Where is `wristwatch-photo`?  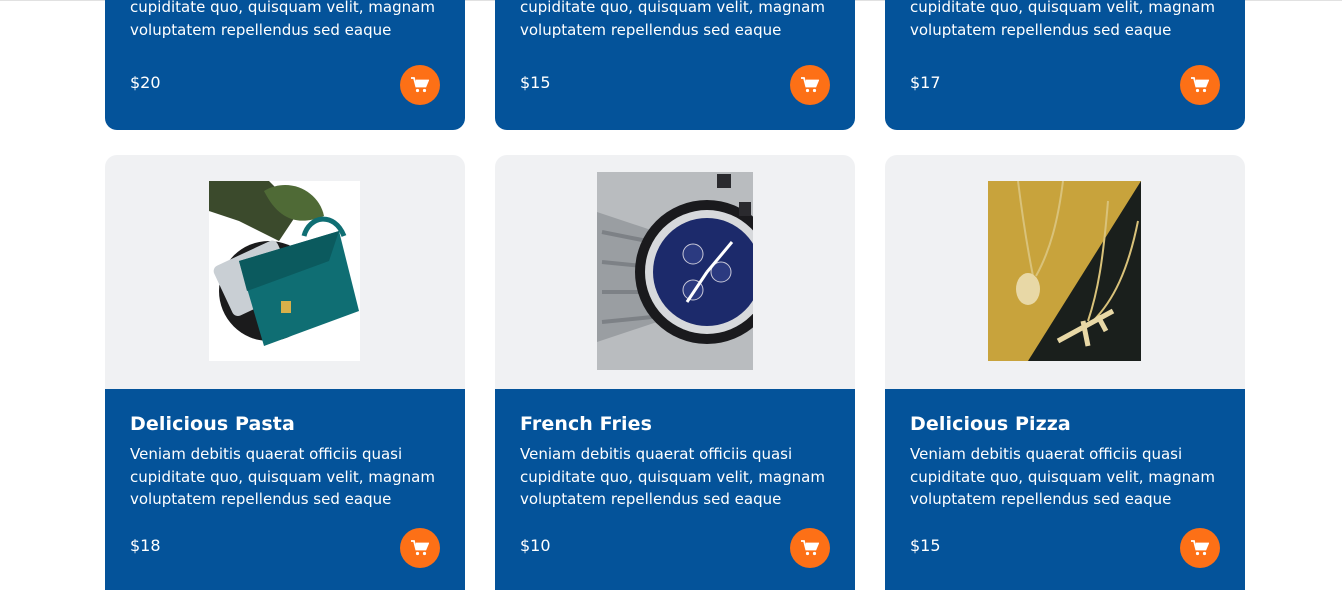
wristwatch-photo is located at coordinates (675, 271).